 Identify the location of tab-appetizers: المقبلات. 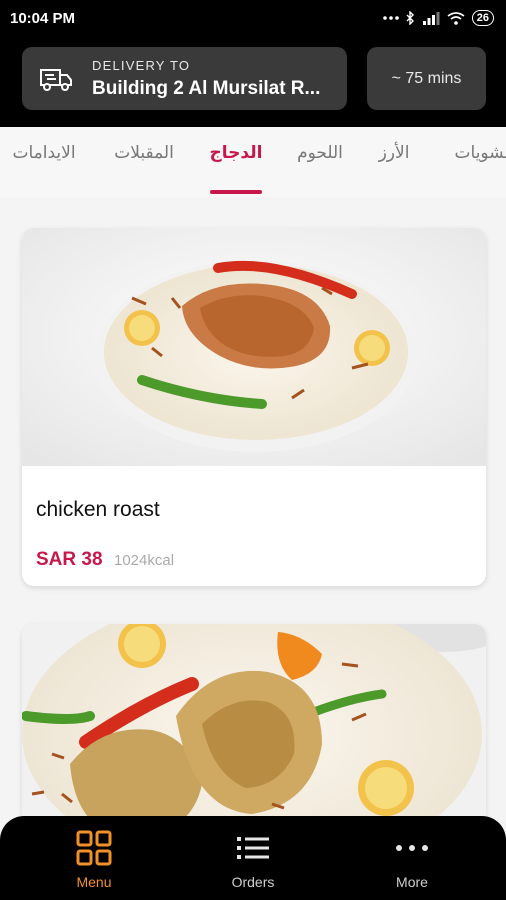
(144, 153).